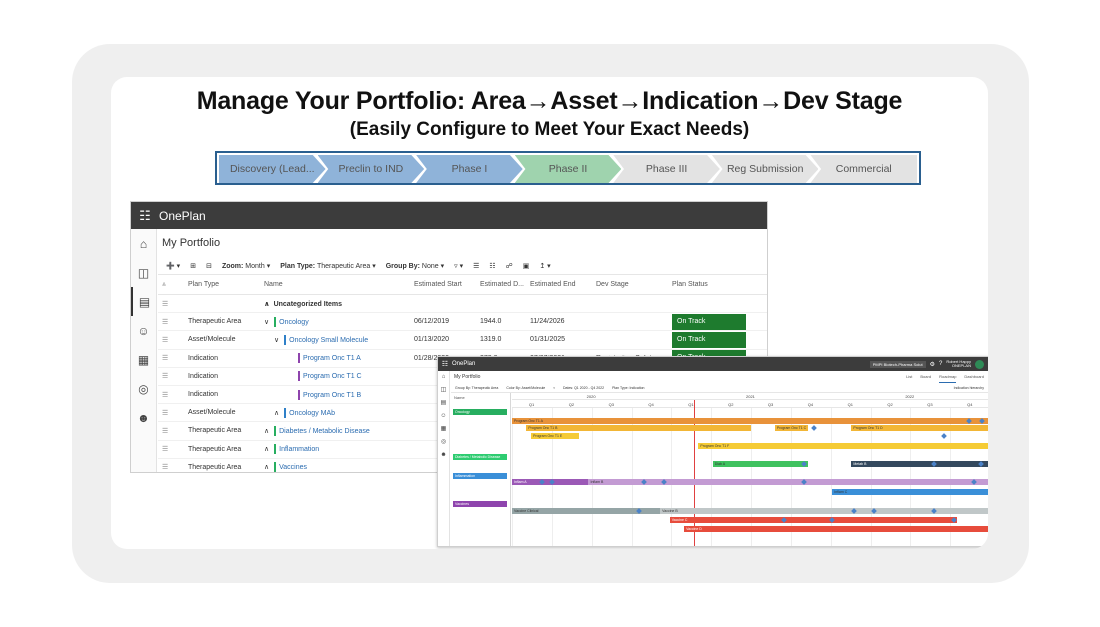  Describe the element at coordinates (710, 284) in the screenshot. I see `column-header: Plan Status` at that location.